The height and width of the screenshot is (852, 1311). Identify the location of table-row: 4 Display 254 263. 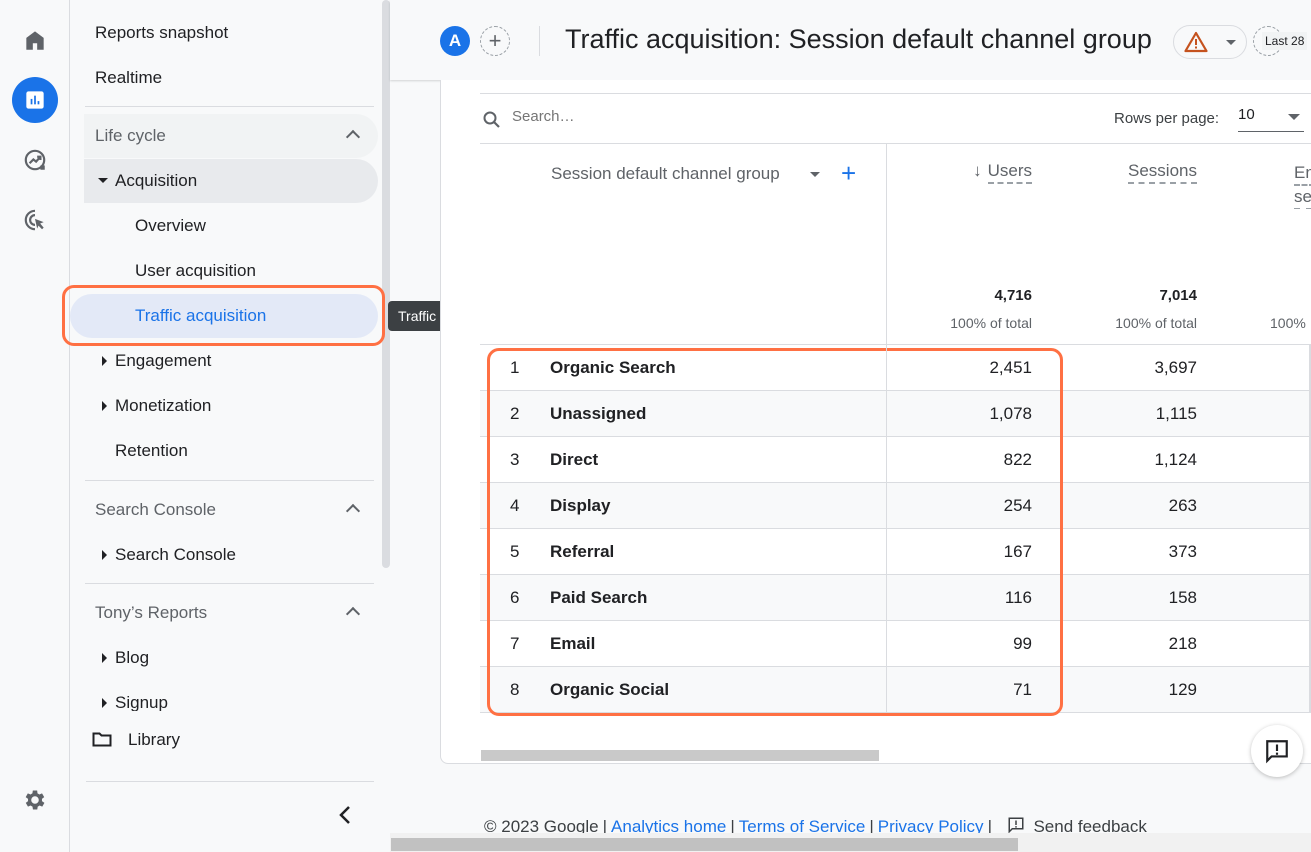
(895, 506).